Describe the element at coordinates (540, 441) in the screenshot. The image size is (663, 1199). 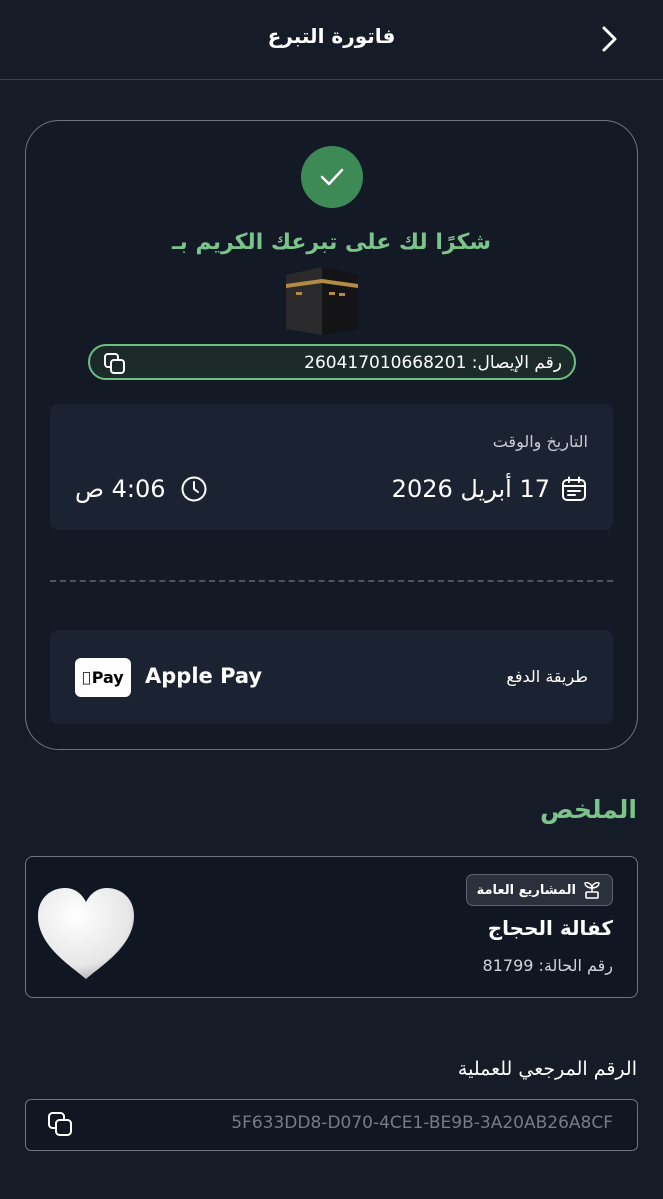
I see `datetime-label: التاريخ والوقت` at that location.